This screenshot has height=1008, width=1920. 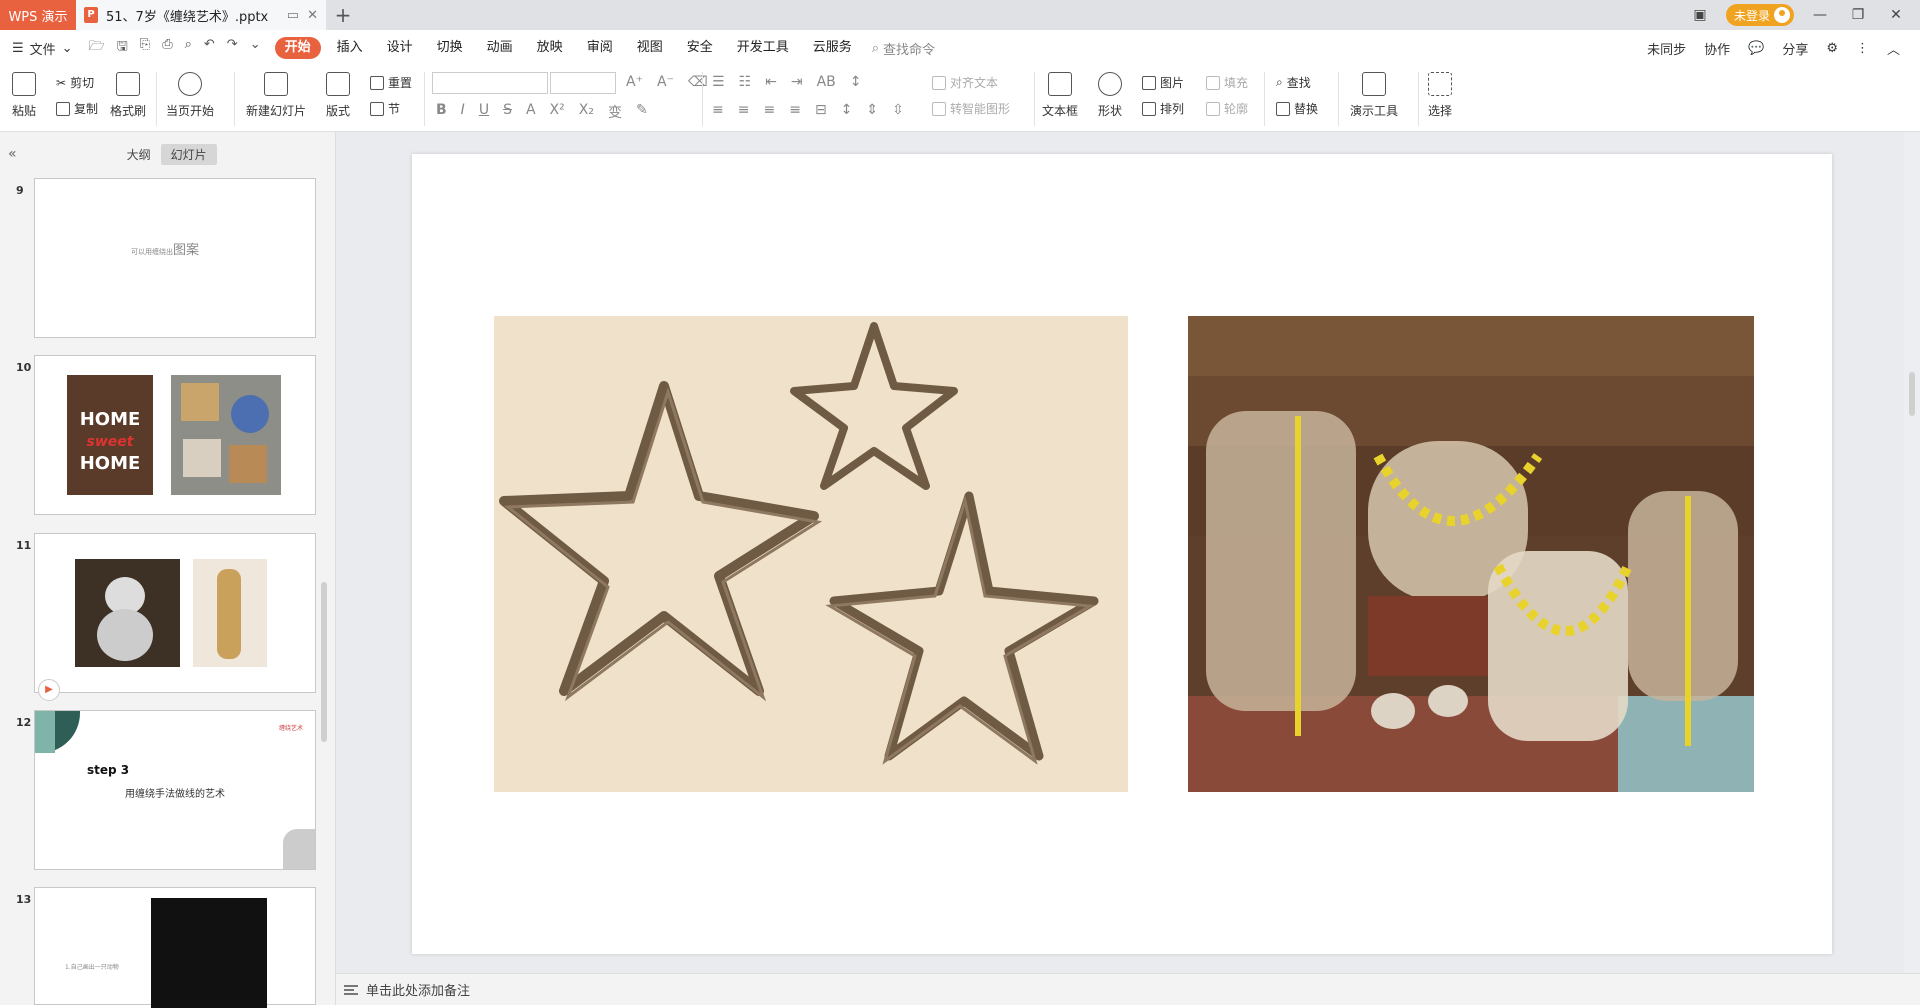 I want to click on align-text-button: 对齐文本, so click(x=965, y=82).